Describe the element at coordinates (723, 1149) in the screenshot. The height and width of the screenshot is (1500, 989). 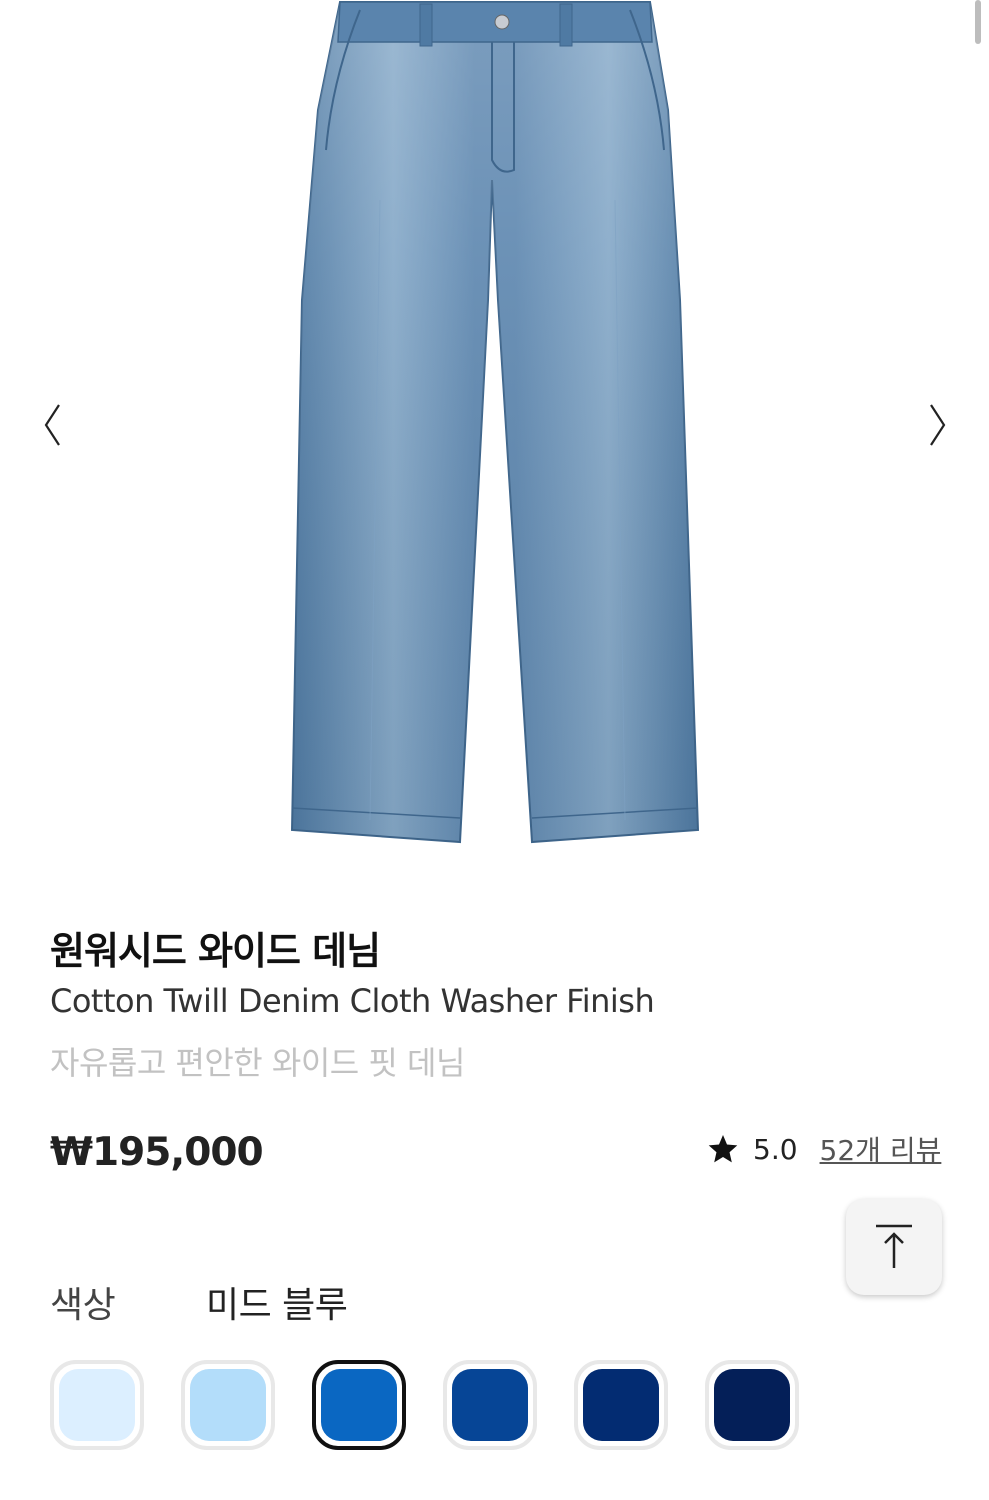
I see `star-icon` at that location.